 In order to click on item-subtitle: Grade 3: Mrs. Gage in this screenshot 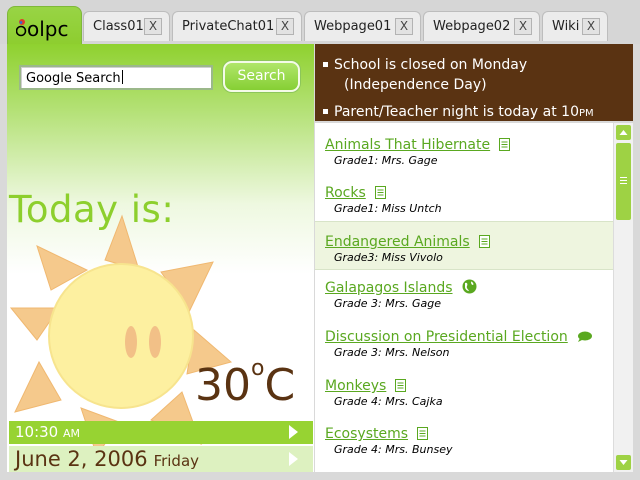, I will do `click(387, 303)`.